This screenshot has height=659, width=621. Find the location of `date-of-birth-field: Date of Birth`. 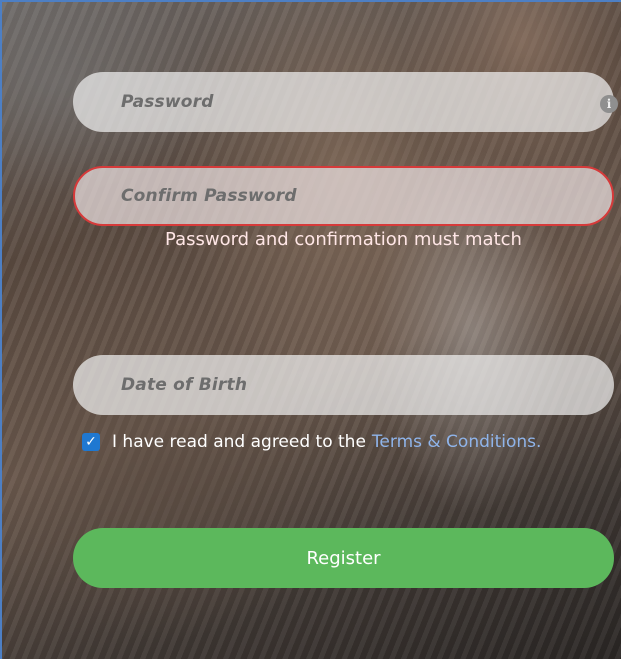

date-of-birth-field: Date of Birth is located at coordinates (343, 385).